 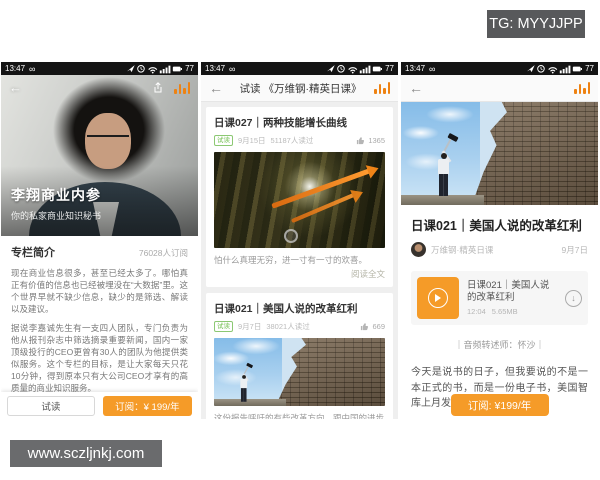 I want to click on like-counter: 1365, so click(x=370, y=140).